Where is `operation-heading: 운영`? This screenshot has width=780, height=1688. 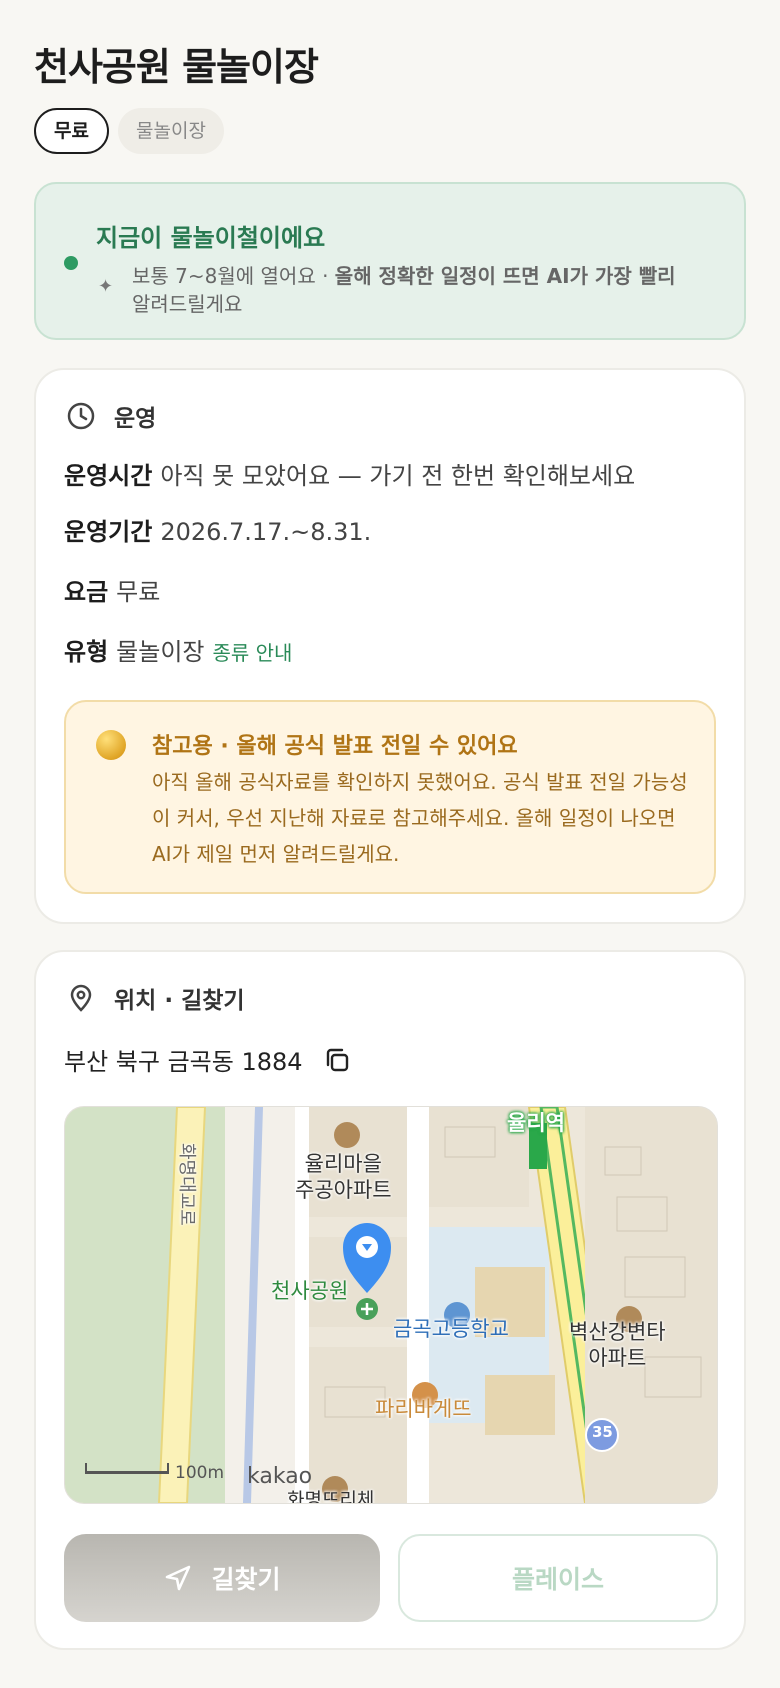
operation-heading: 운영 is located at coordinates (135, 419).